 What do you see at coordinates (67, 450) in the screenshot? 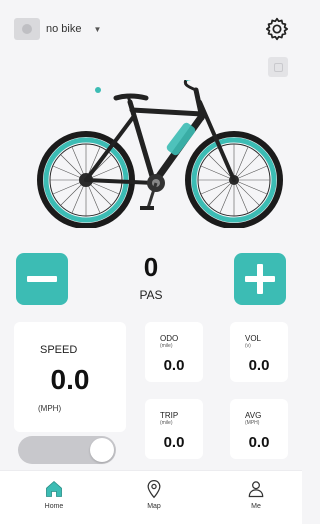
I see `light-toggle` at bounding box center [67, 450].